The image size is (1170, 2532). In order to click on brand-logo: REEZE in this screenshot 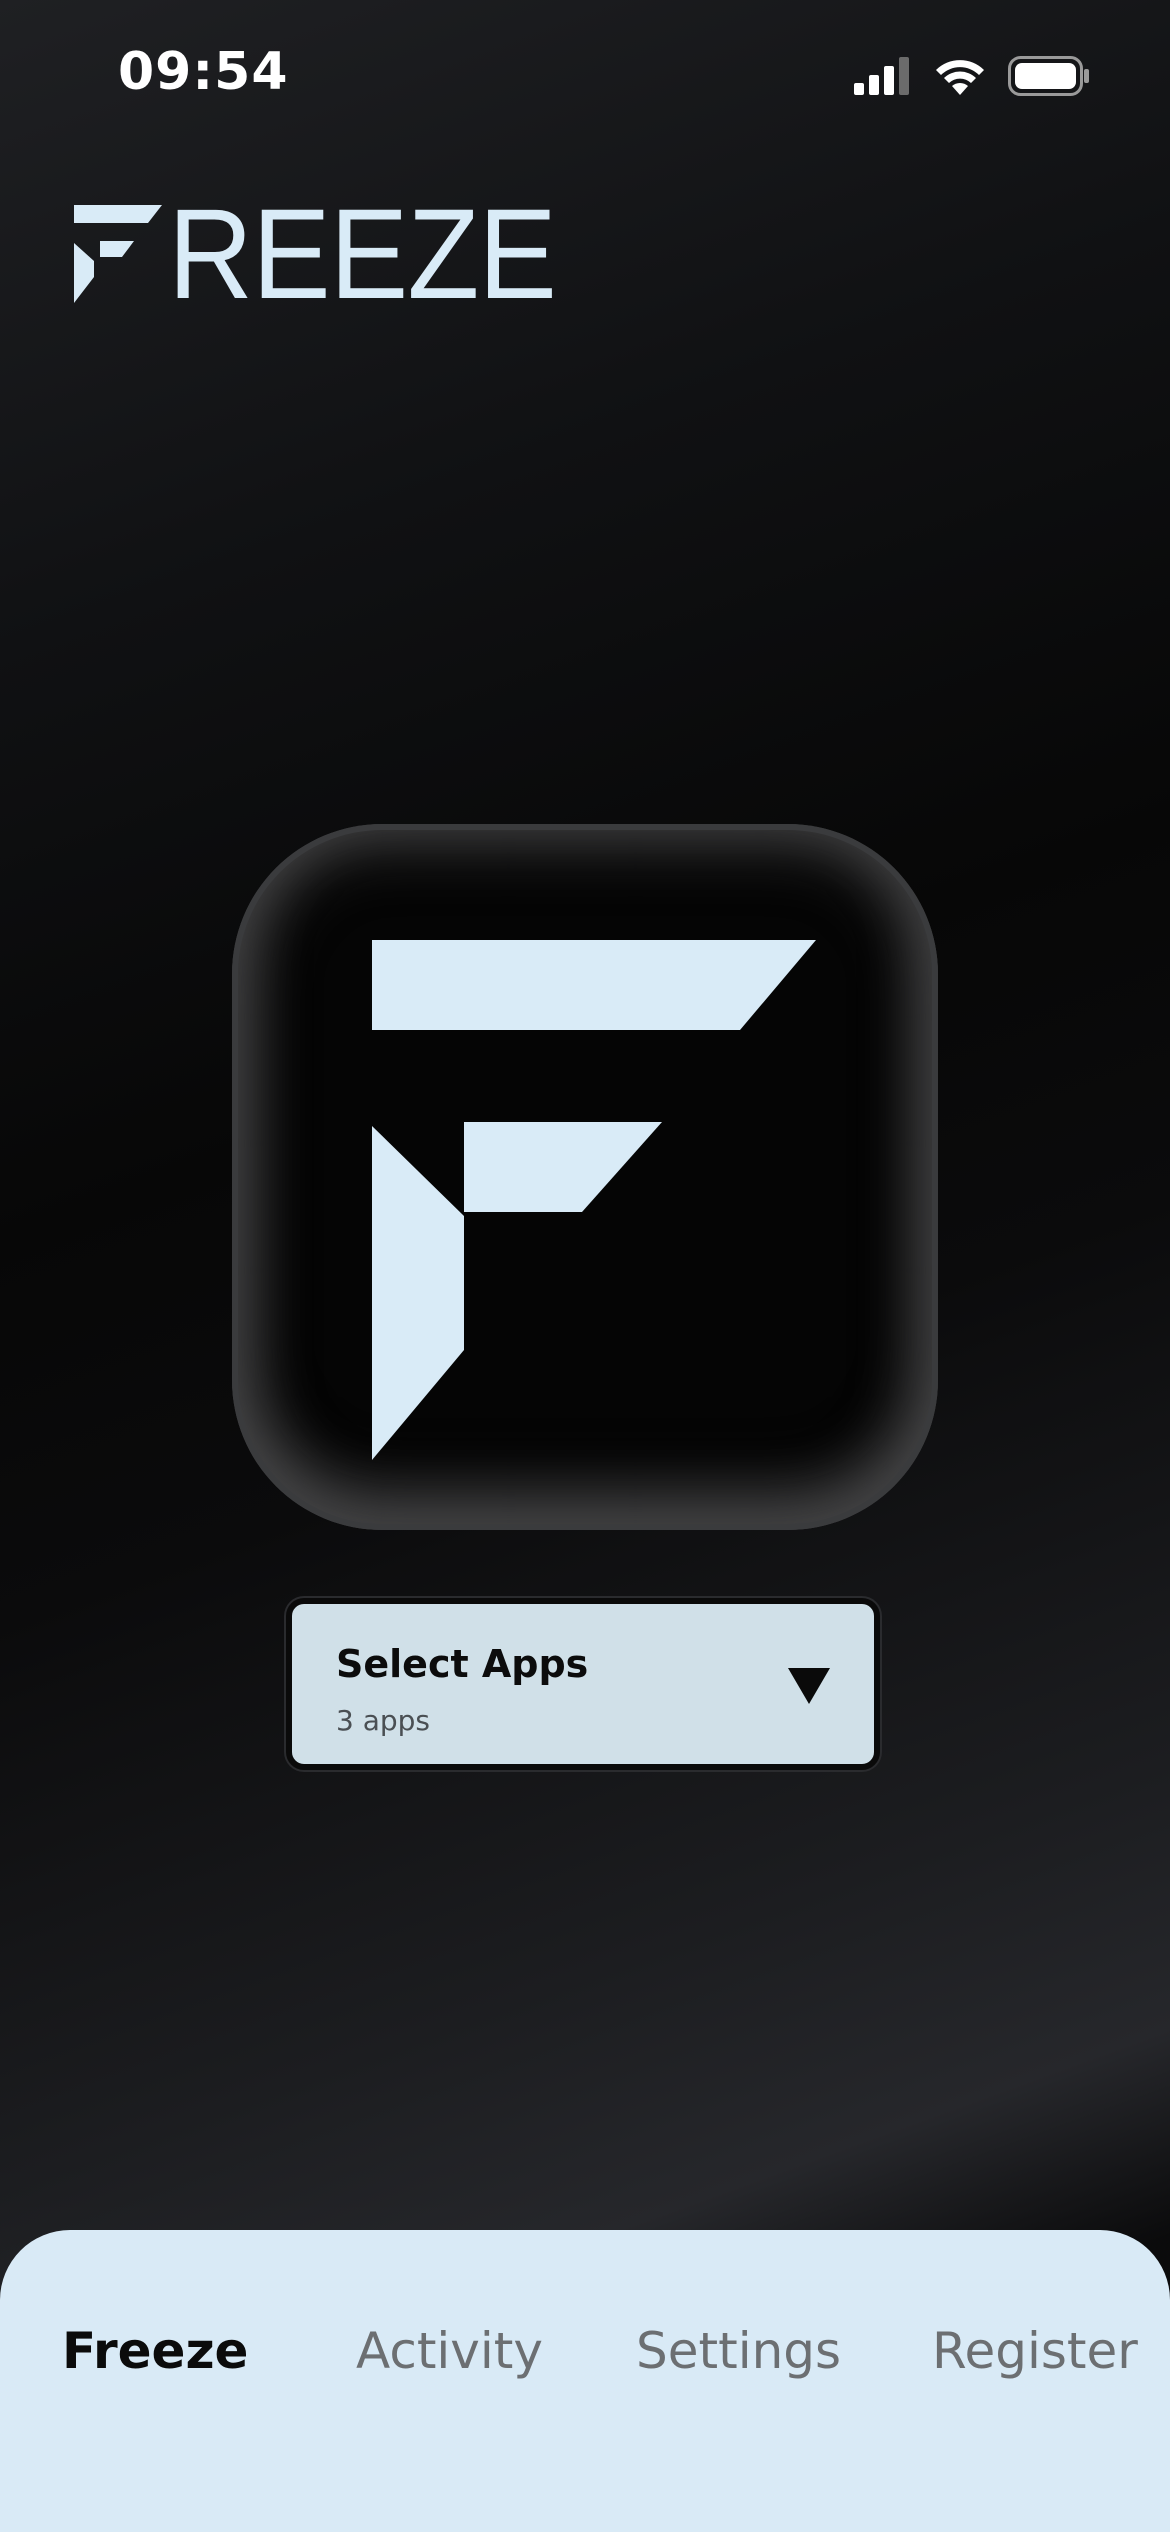, I will do `click(331, 255)`.